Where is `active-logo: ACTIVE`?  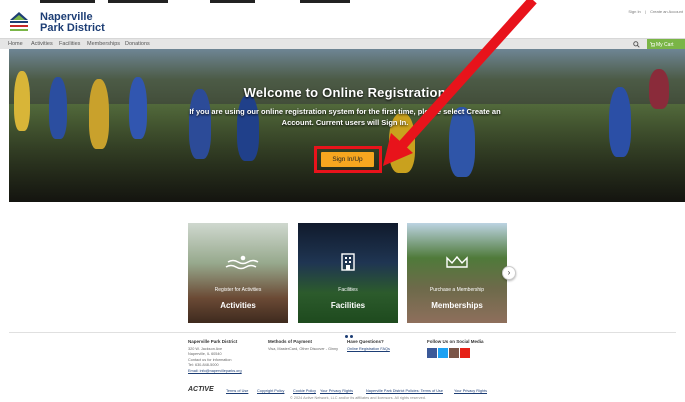 active-logo: ACTIVE is located at coordinates (201, 389).